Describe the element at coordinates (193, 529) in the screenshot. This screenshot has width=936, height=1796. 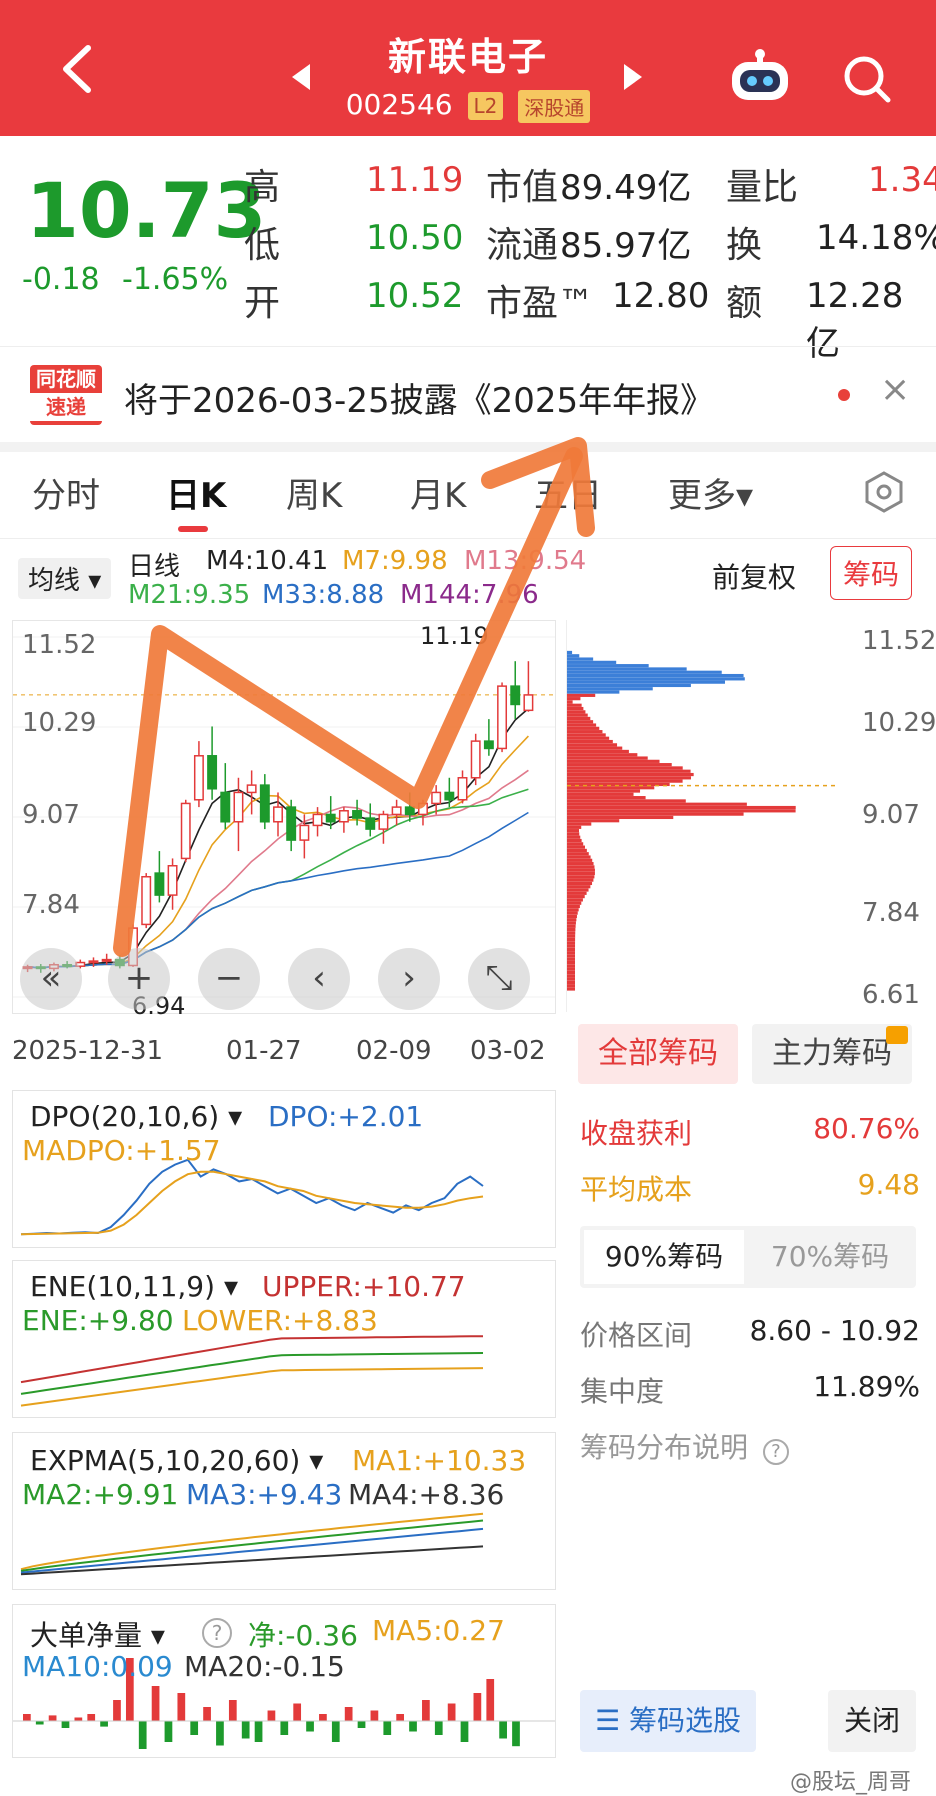
I see `active-tab-indicator` at that location.